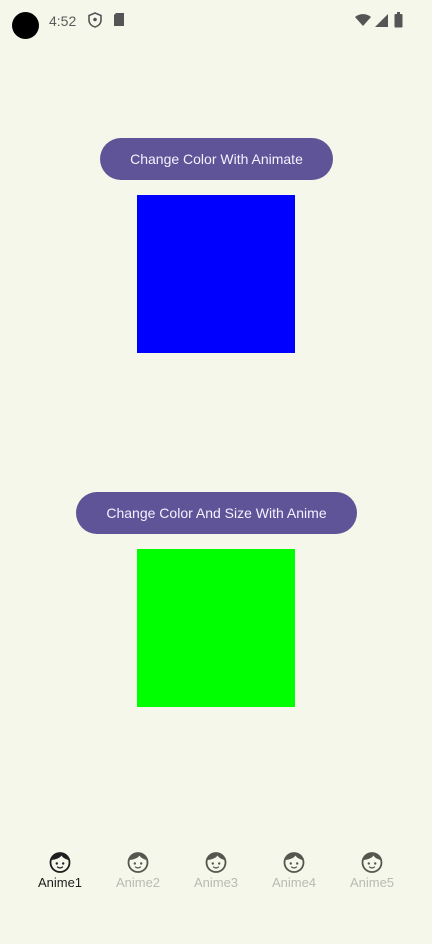  I want to click on nav-label: Anime4, so click(294, 882).